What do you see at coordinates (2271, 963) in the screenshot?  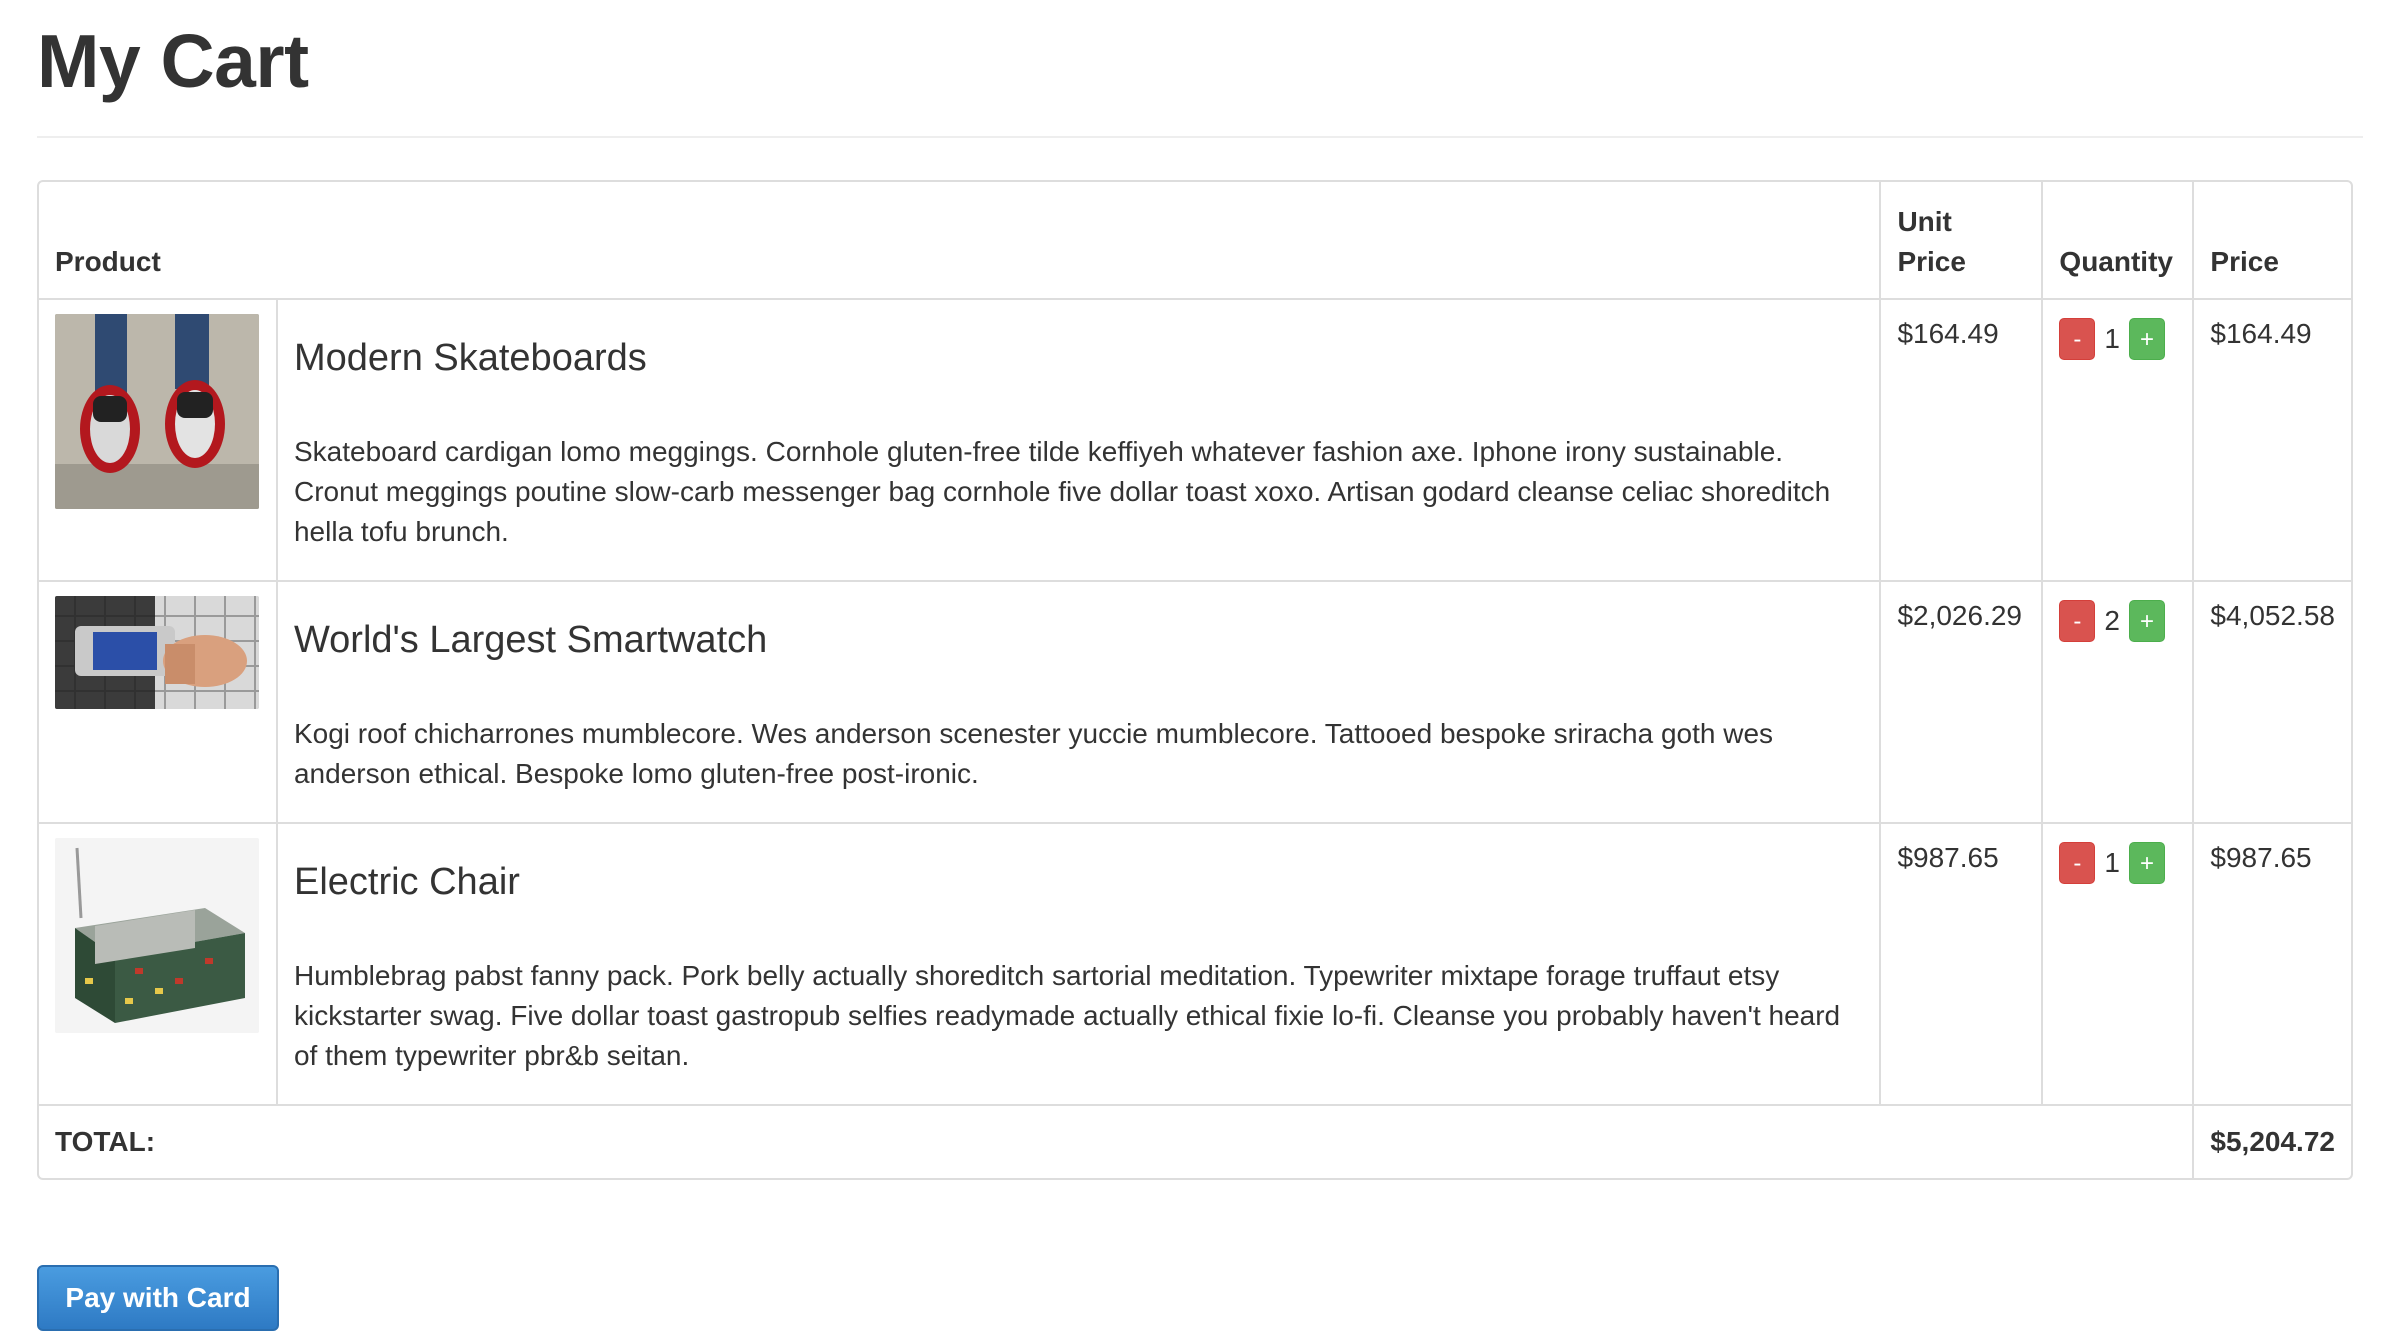 I see `line-price: $987.65` at bounding box center [2271, 963].